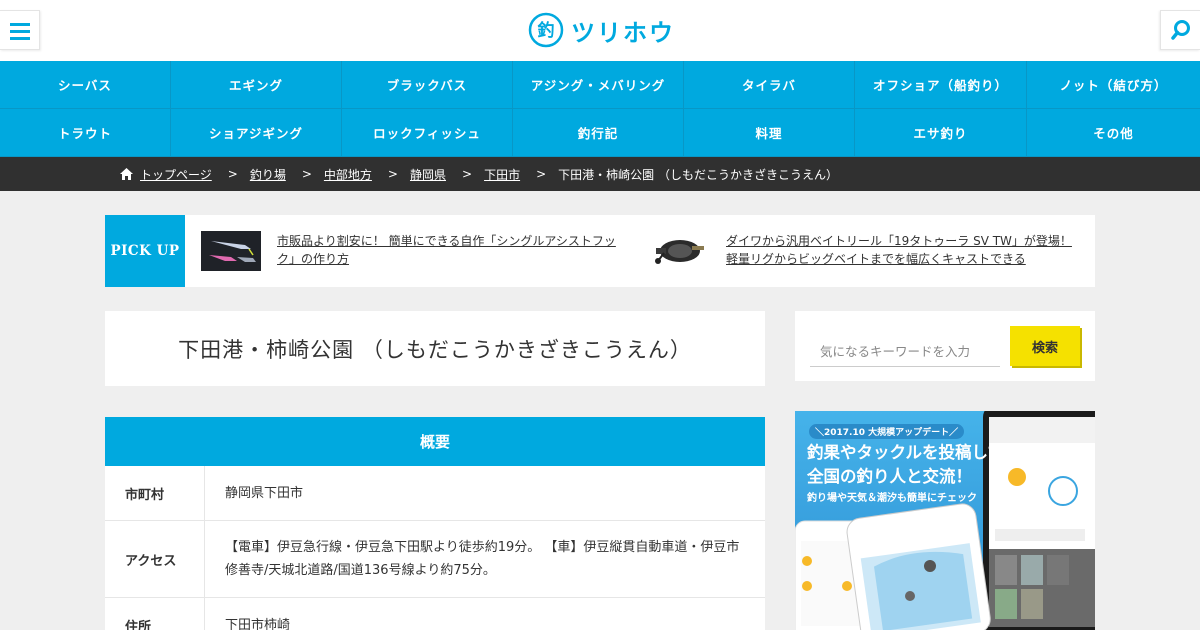  I want to click on breadcrumb-home-link: トップページ, so click(176, 174).